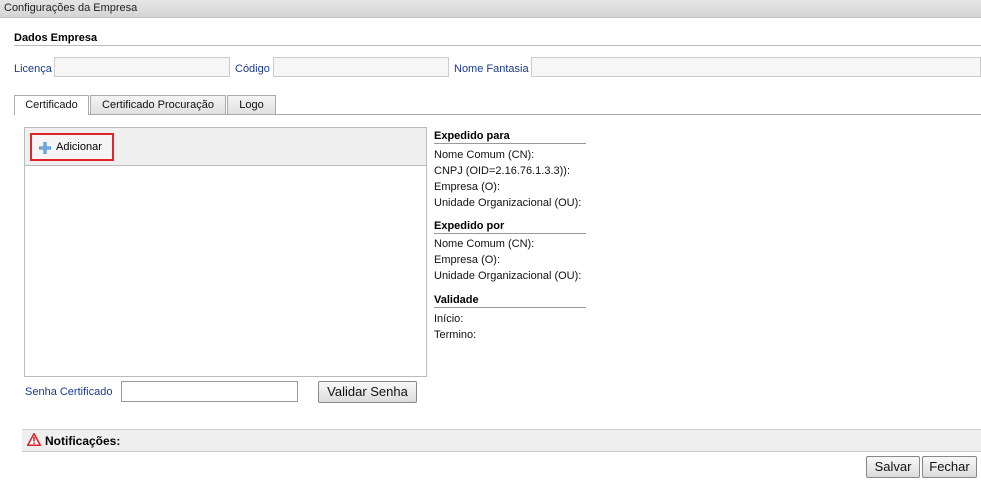  I want to click on codigo-label: Código, so click(252, 69).